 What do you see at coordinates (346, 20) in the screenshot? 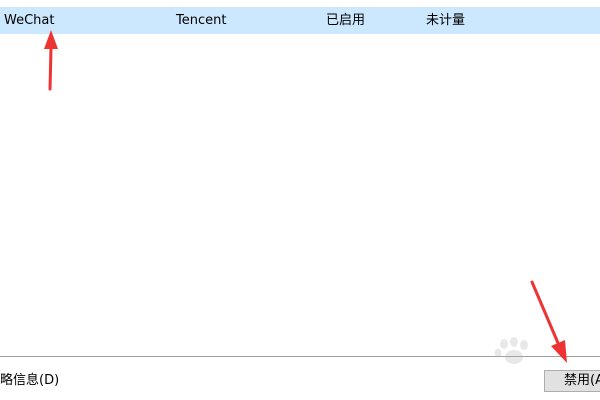
I see `status-cell: 已启用` at bounding box center [346, 20].